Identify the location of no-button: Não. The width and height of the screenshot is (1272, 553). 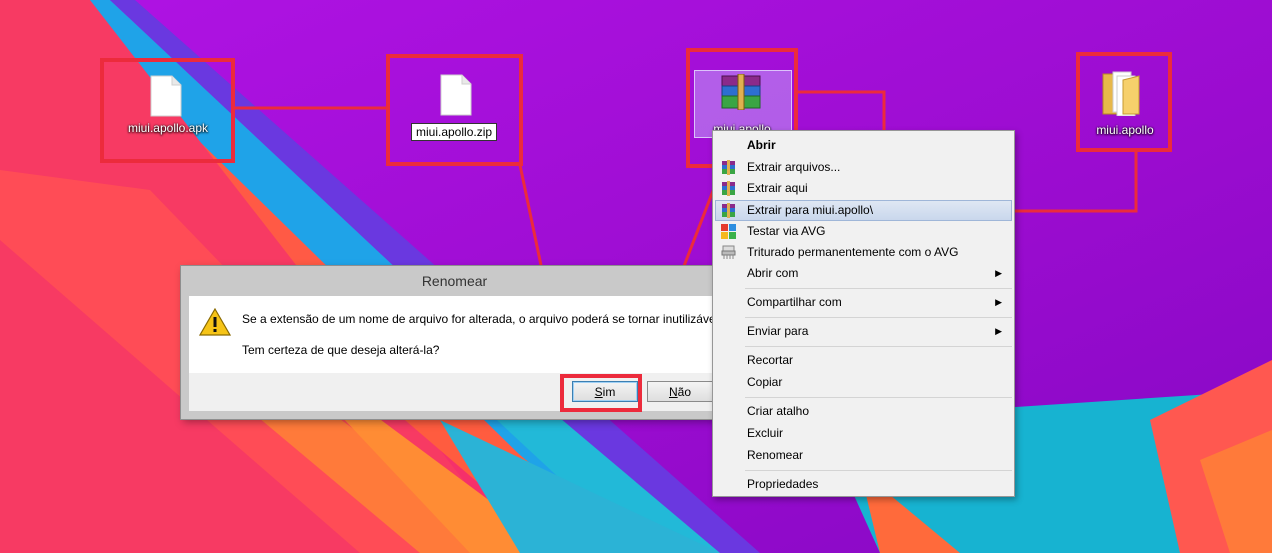
(680, 391).